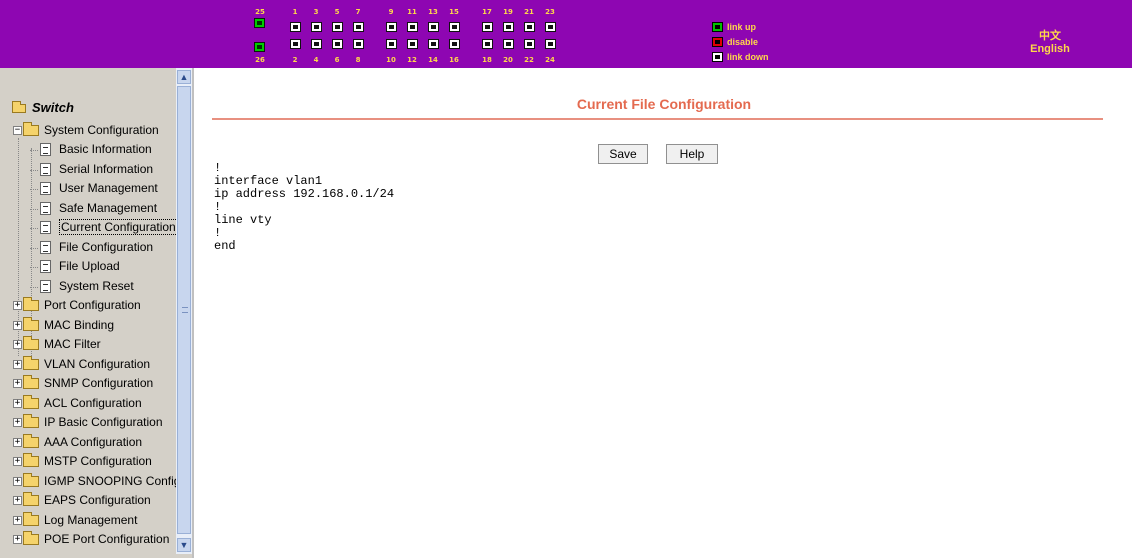 The image size is (1132, 558). Describe the element at coordinates (259, 23) in the screenshot. I see `port-25-icon` at that location.